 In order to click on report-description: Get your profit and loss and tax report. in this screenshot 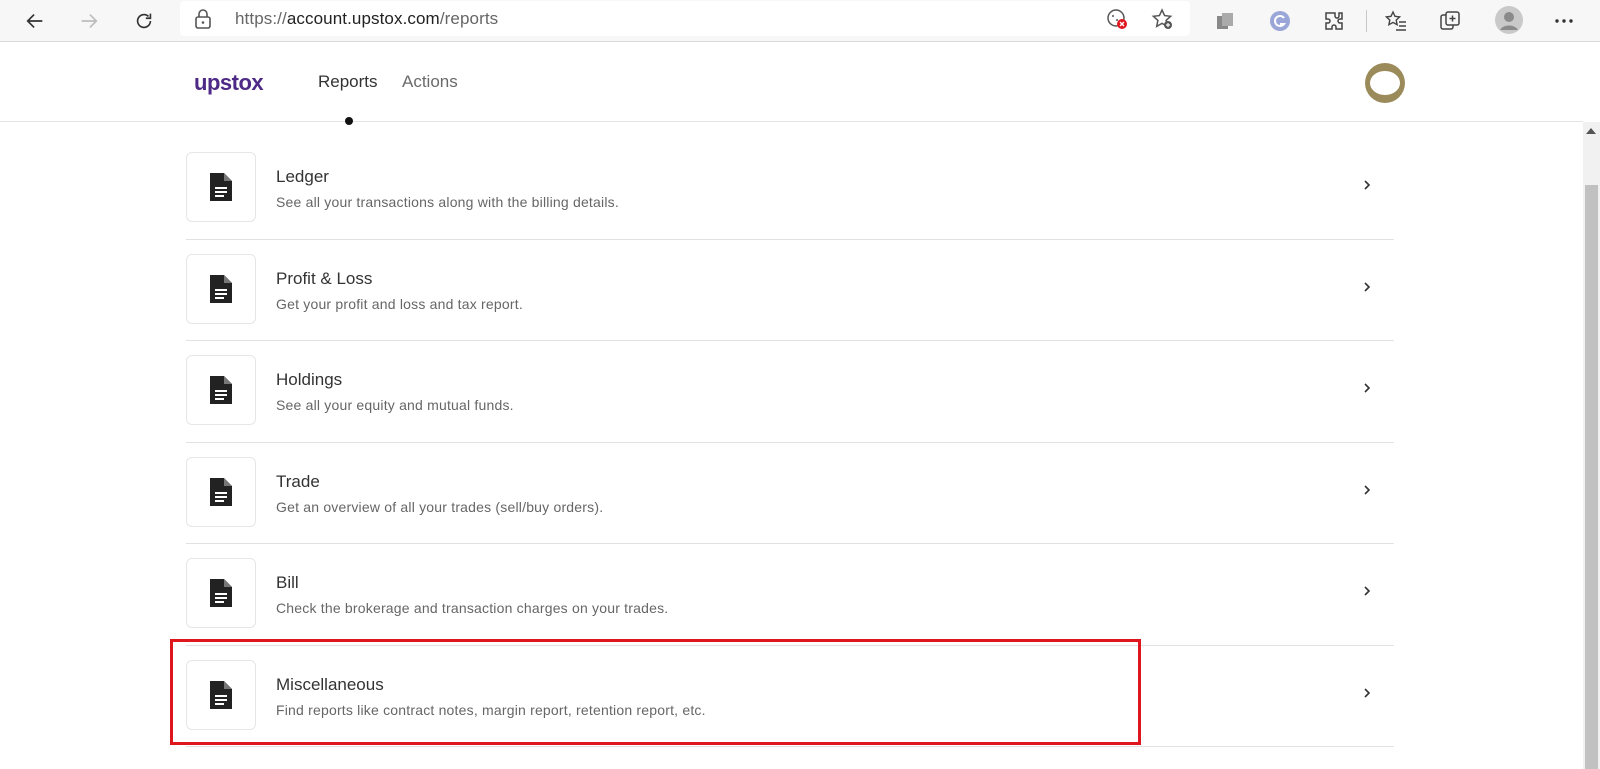, I will do `click(399, 303)`.